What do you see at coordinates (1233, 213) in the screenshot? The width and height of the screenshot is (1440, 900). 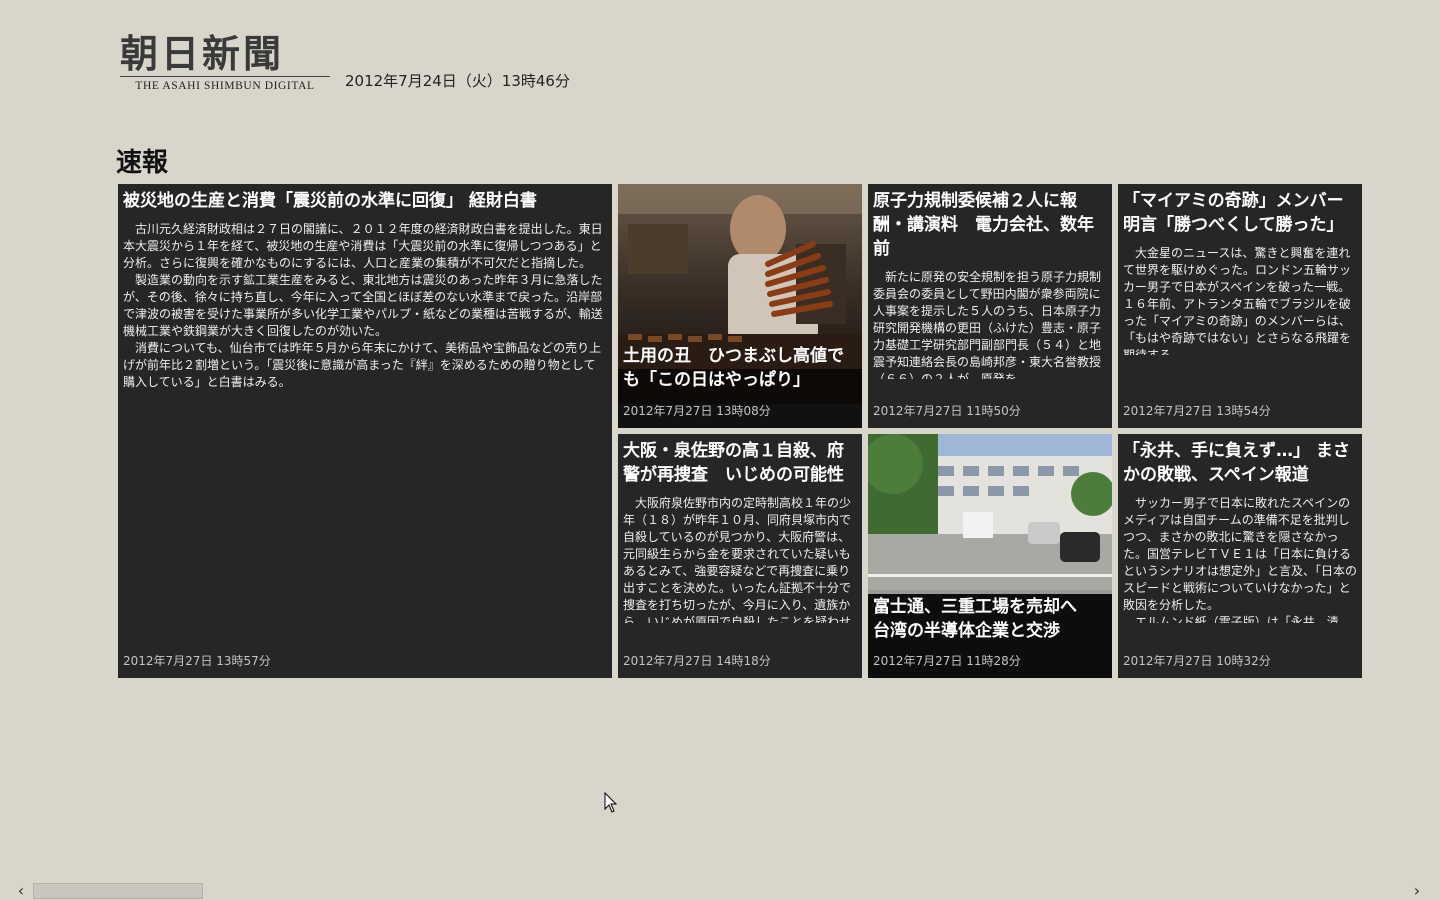 I see `tile-headline: 「マイアミの奇跡」メンバー明言「勝つべくして勝った」` at bounding box center [1233, 213].